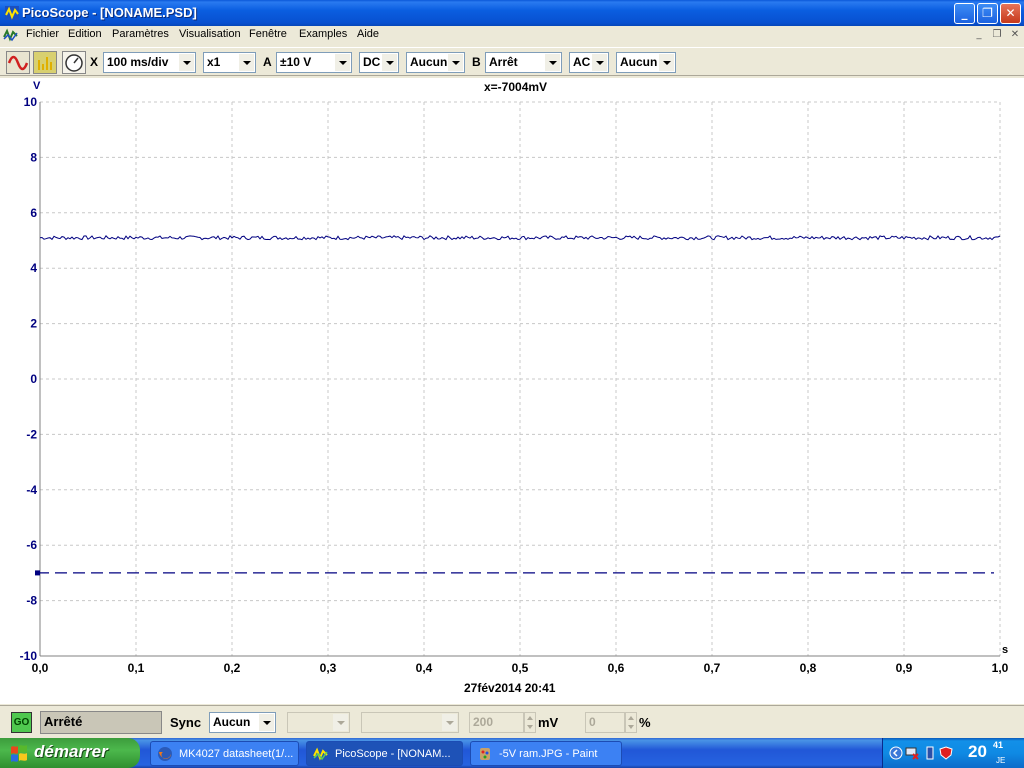 Image resolution: width=1024 pixels, height=768 pixels. I want to click on x-tick-label: 0,6, so click(616, 668).